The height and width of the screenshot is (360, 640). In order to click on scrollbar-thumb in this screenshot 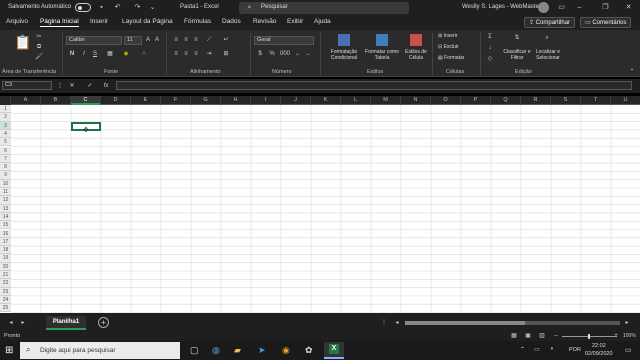, I will do `click(465, 323)`.